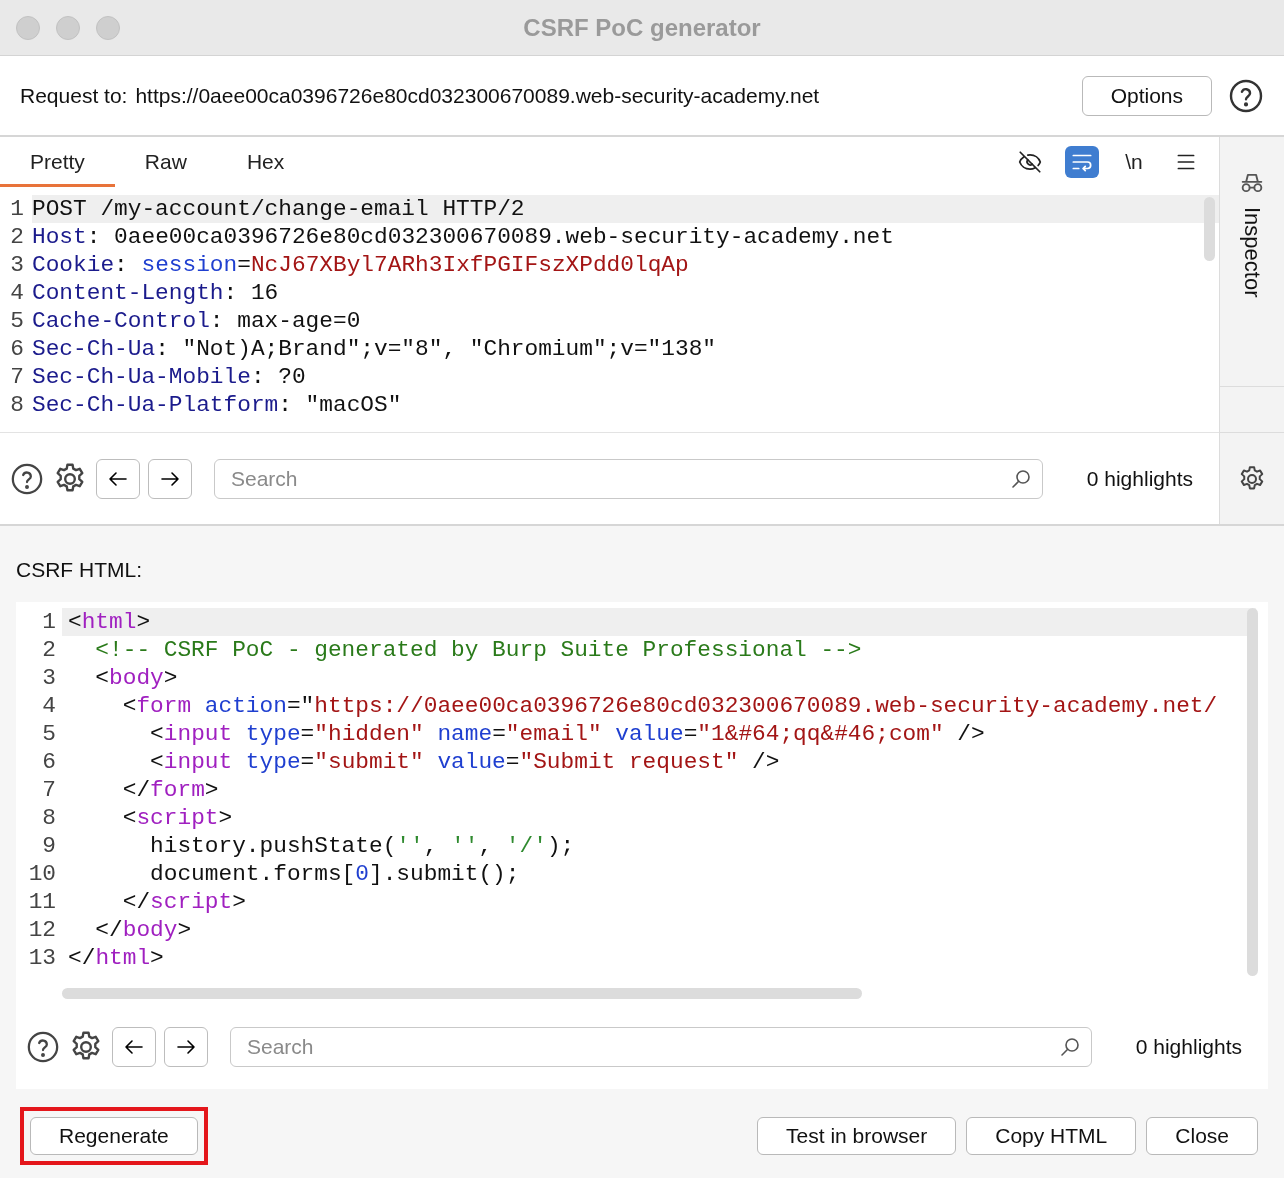  Describe the element at coordinates (857, 1135) in the screenshot. I see `action-button: Test in browser` at that location.